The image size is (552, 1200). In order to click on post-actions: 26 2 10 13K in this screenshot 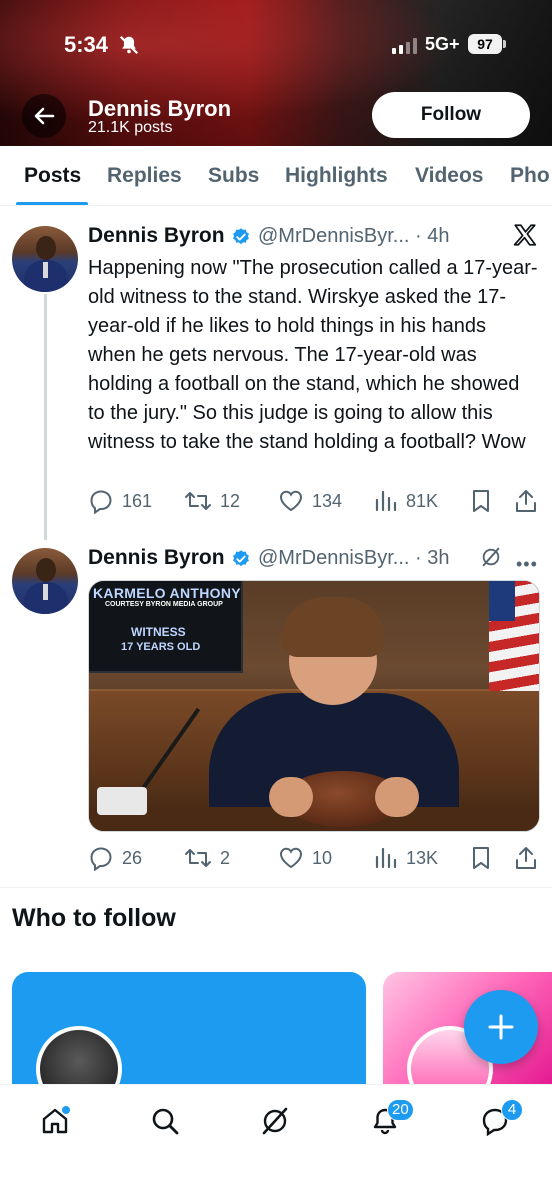, I will do `click(314, 858)`.